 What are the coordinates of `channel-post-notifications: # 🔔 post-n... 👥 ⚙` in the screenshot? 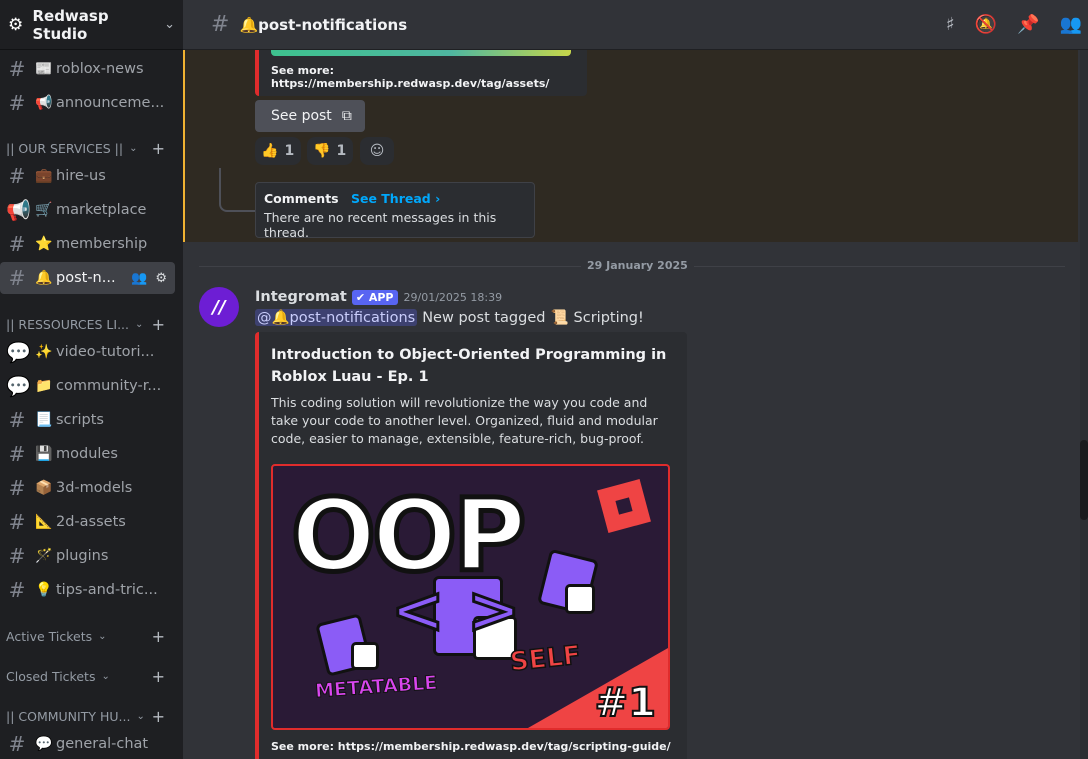 It's located at (87, 278).